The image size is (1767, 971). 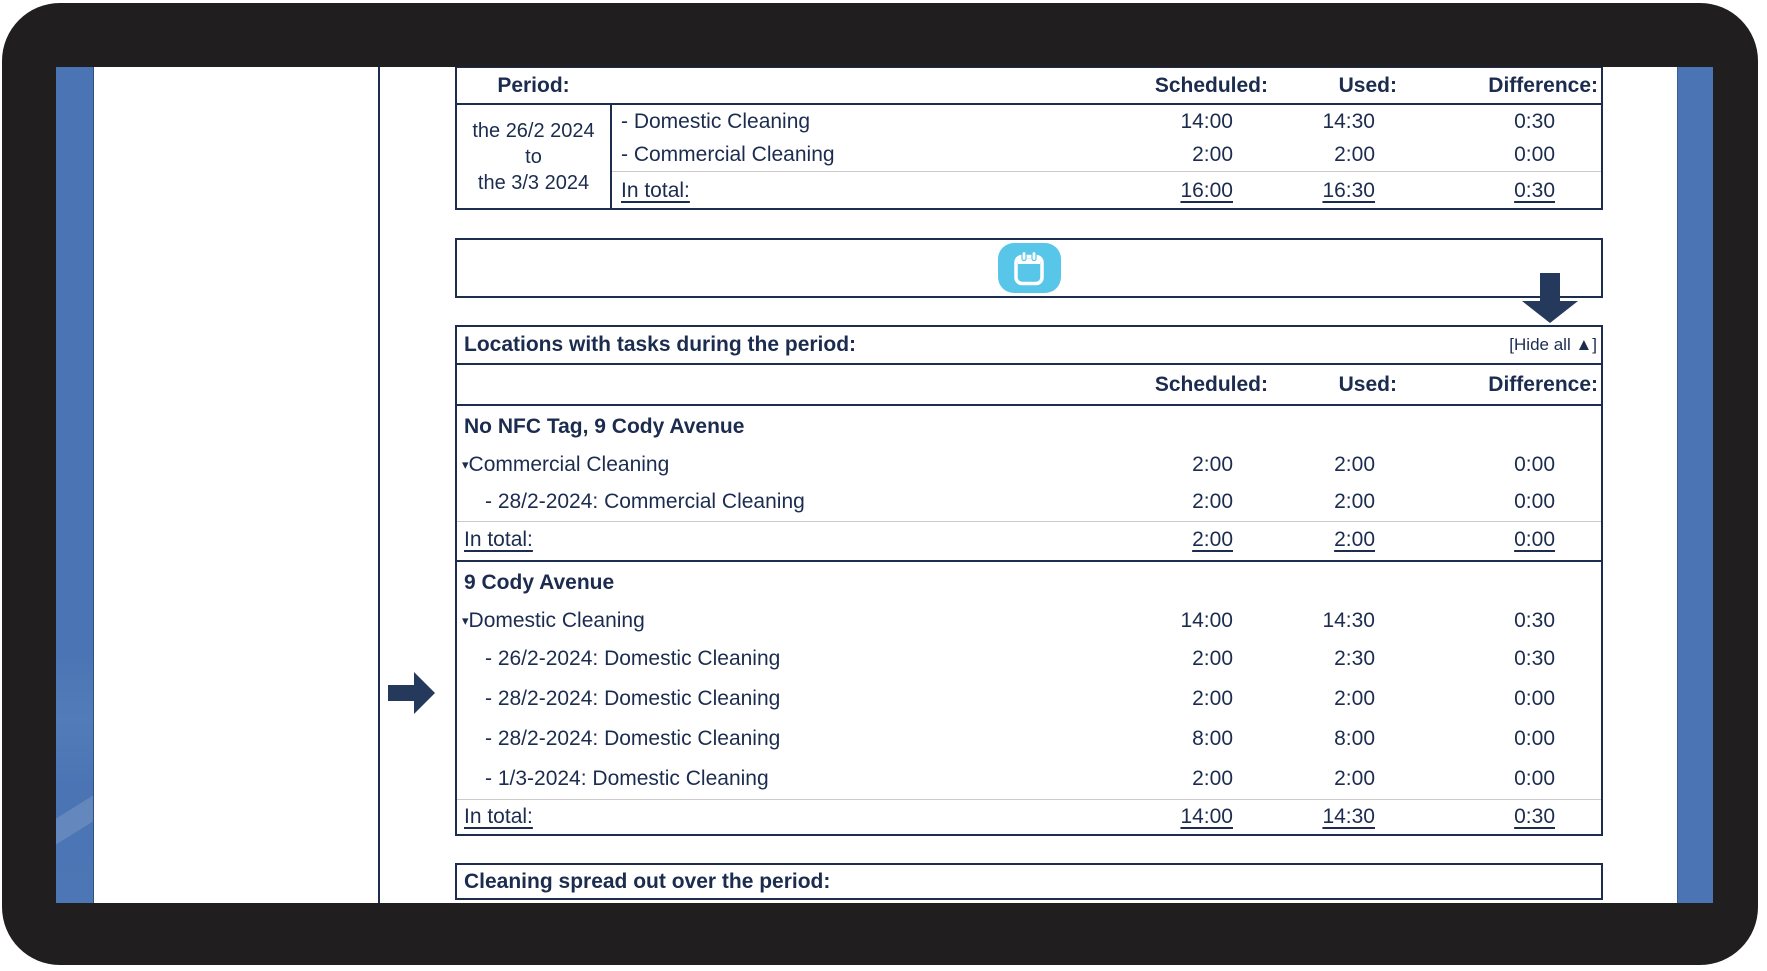 I want to click on calendar-button, so click(x=1029, y=268).